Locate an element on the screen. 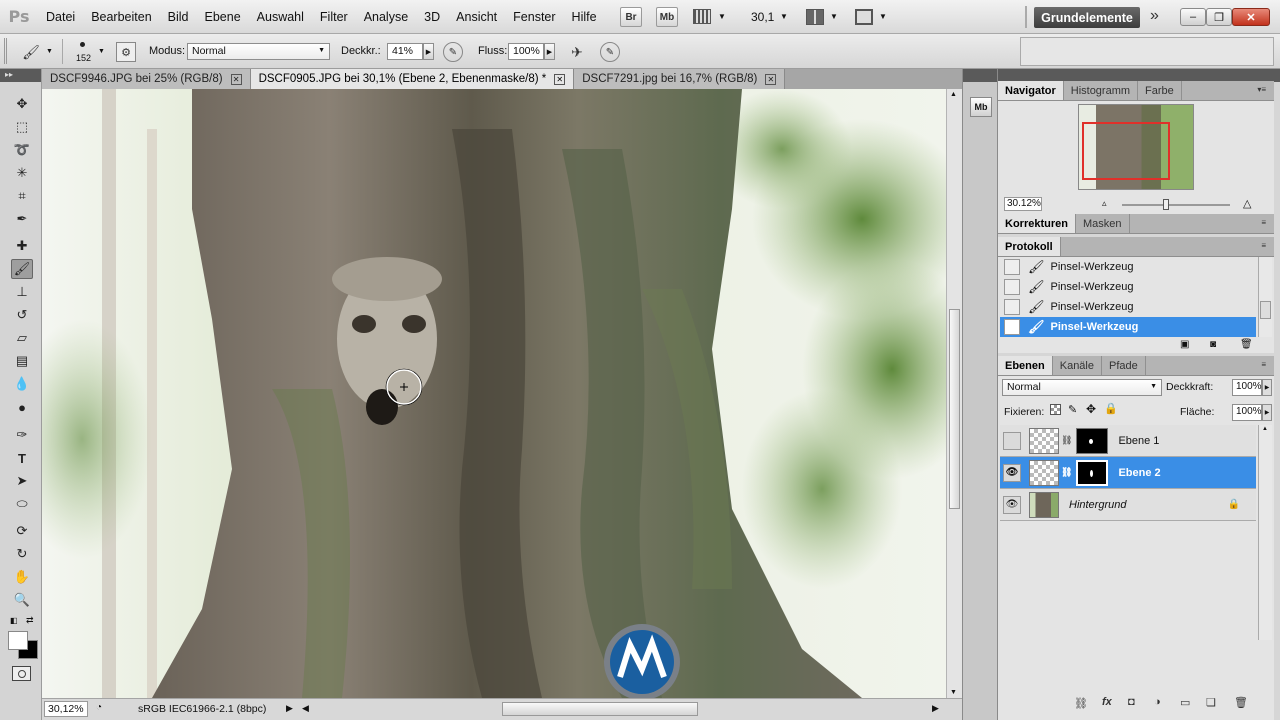 This screenshot has height=720, width=1280. opacity-slider-arrow: ▶ is located at coordinates (428, 51).